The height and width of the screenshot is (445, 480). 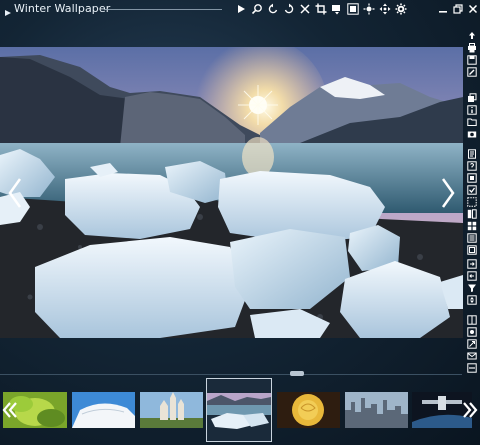 I want to click on crop-icon, so click(x=320, y=9).